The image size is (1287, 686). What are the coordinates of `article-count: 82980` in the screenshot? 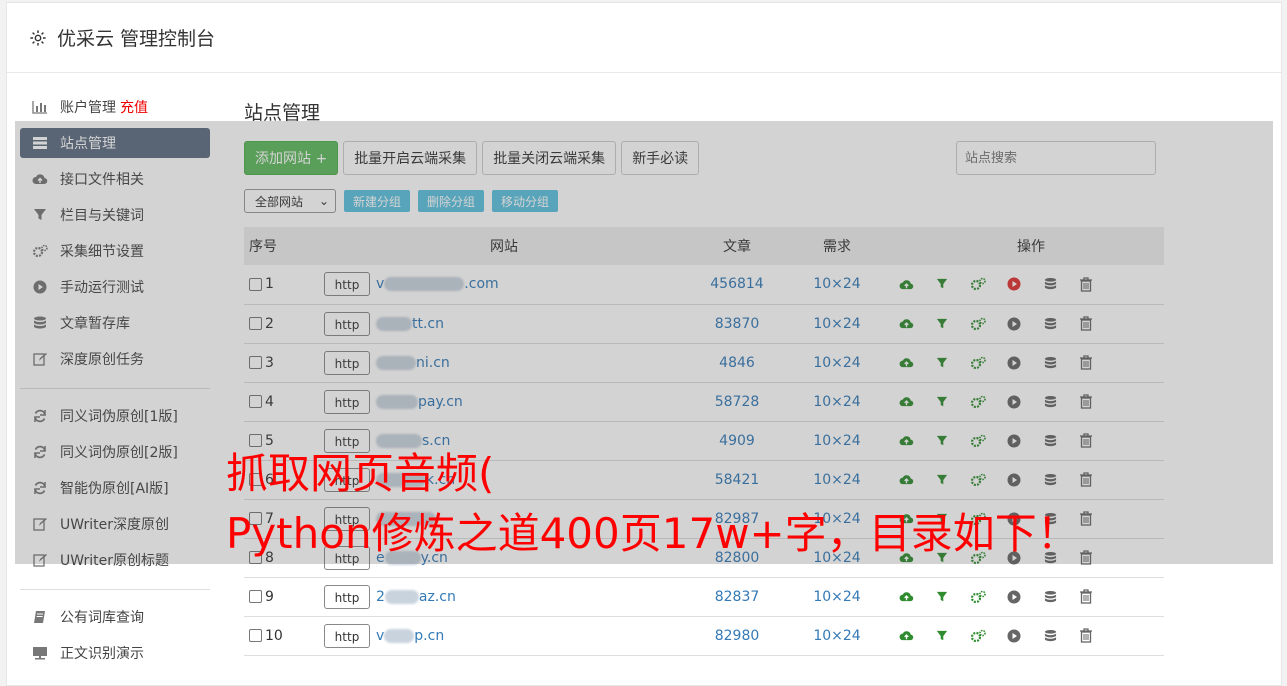 It's located at (737, 636).